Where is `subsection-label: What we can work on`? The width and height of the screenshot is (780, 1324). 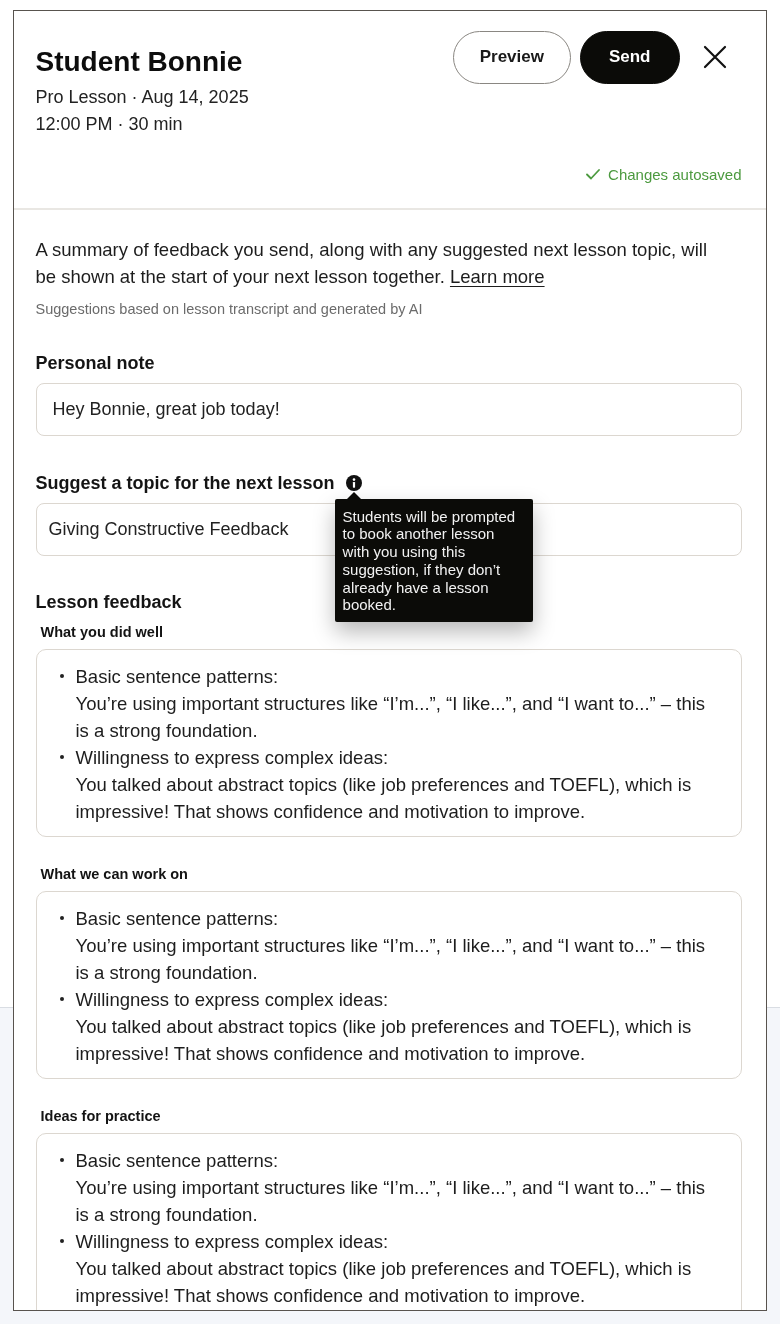 subsection-label: What we can work on is located at coordinates (114, 873).